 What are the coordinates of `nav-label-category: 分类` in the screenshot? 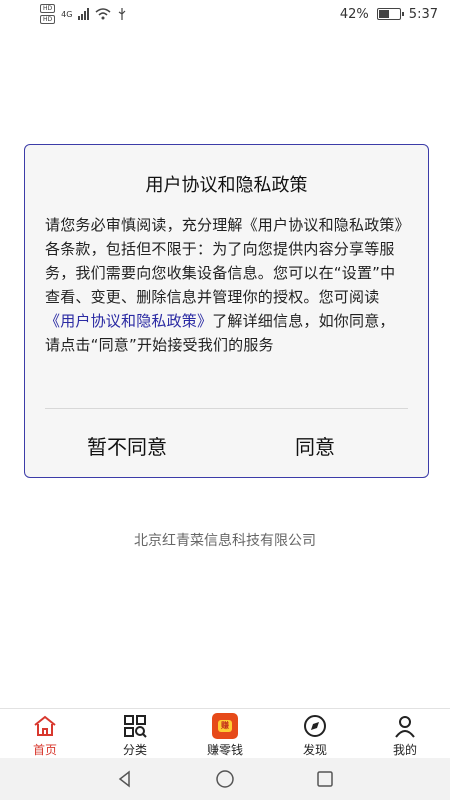 It's located at (134, 750).